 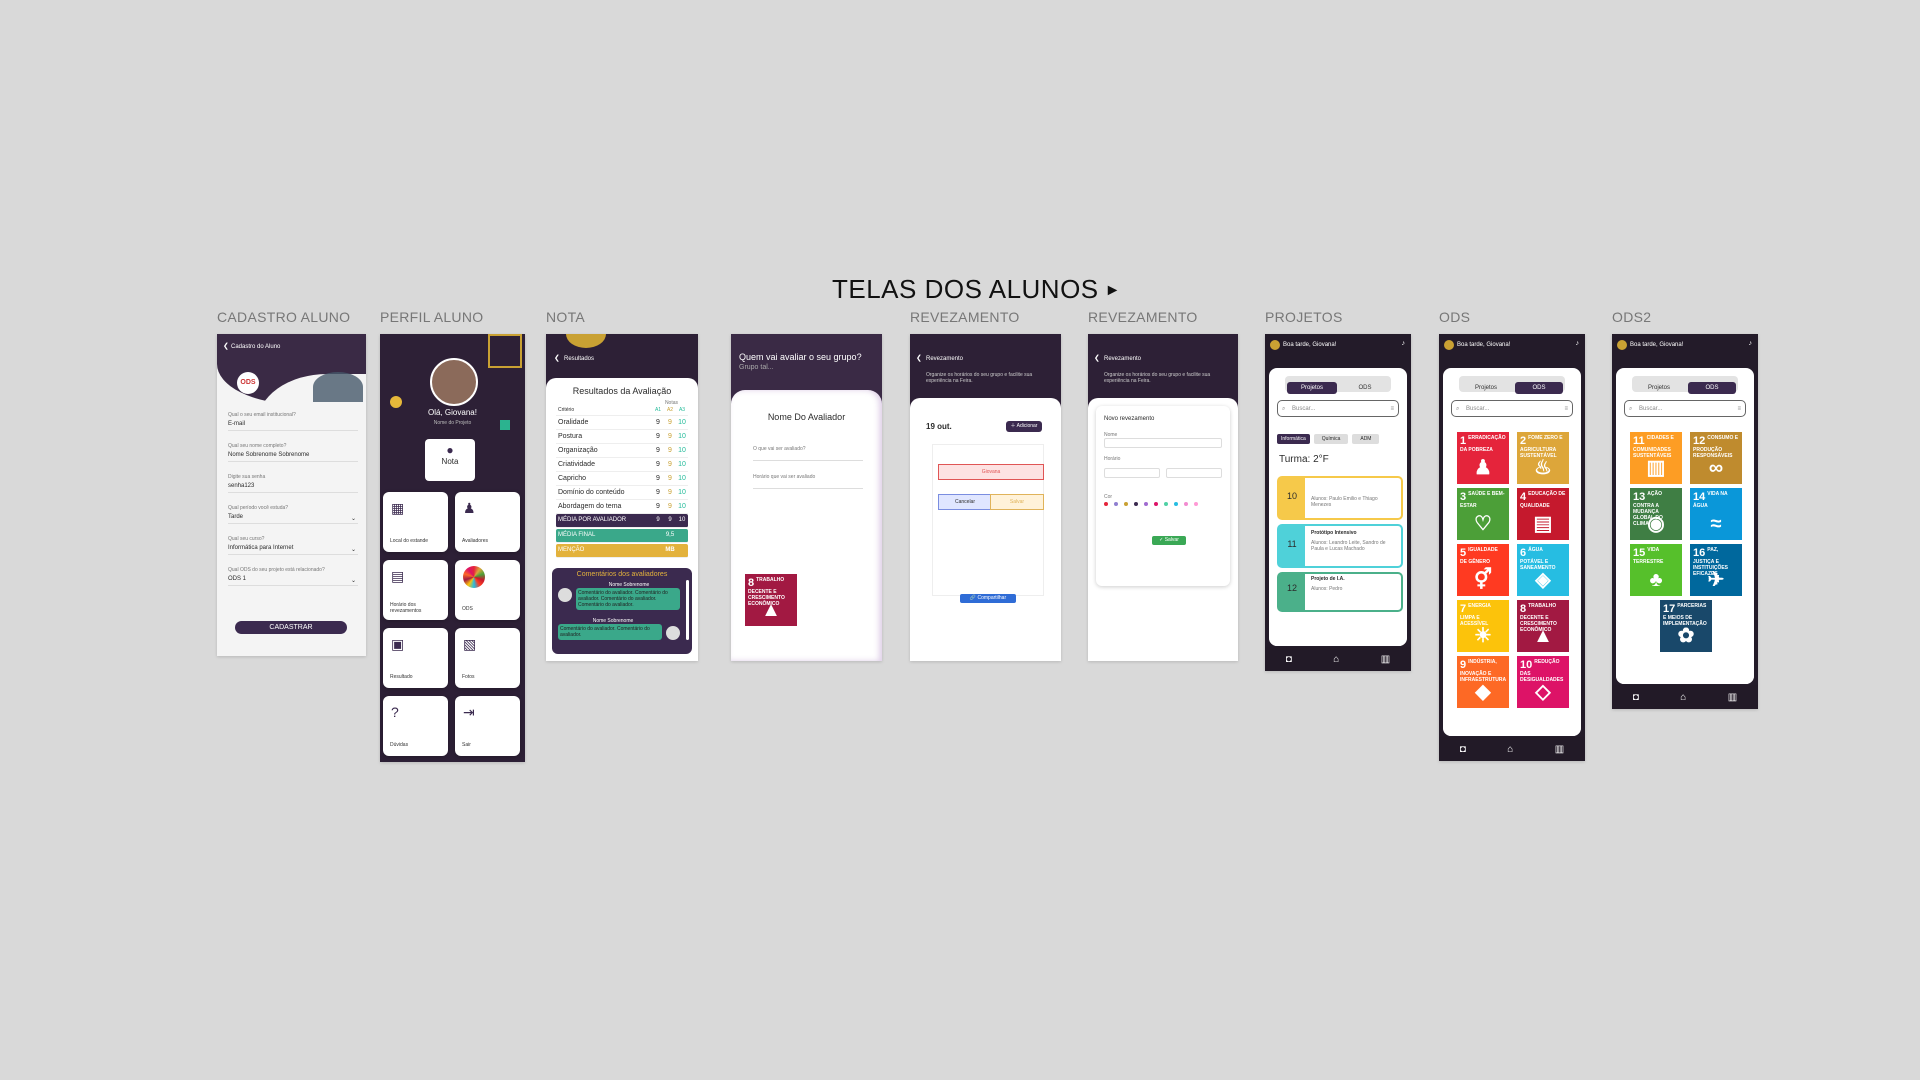 I want to click on time-start-input, so click(x=1132, y=473).